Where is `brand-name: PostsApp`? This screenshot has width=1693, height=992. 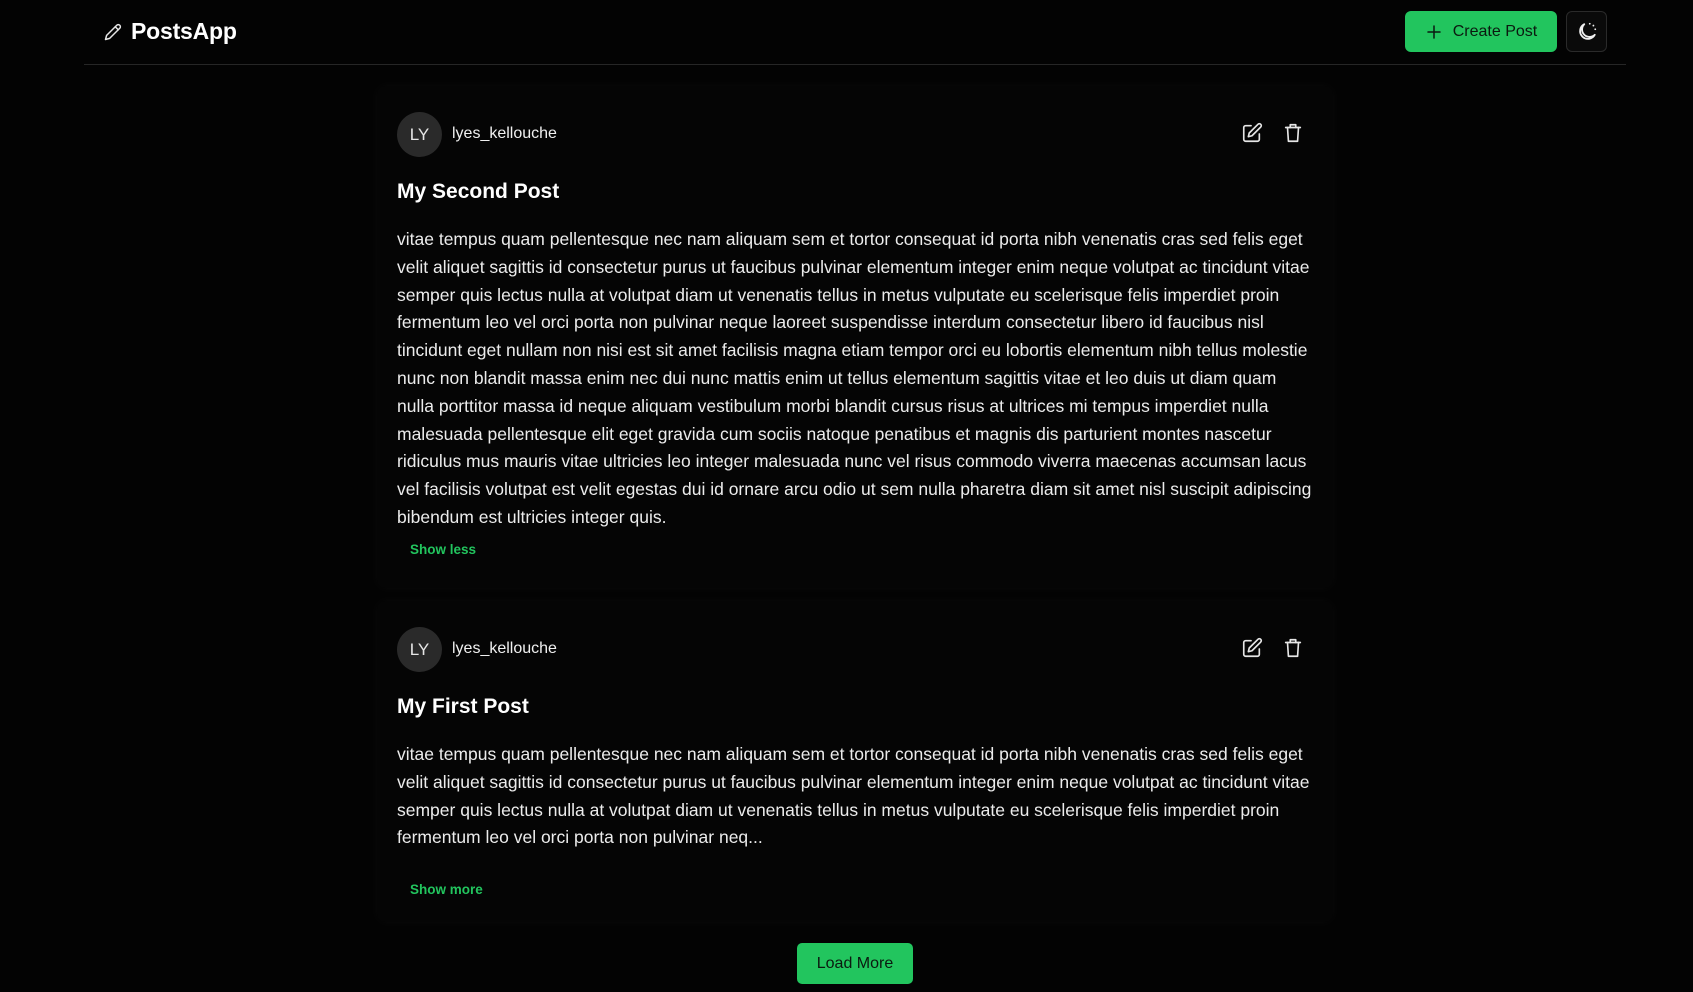 brand-name: PostsApp is located at coordinates (184, 31).